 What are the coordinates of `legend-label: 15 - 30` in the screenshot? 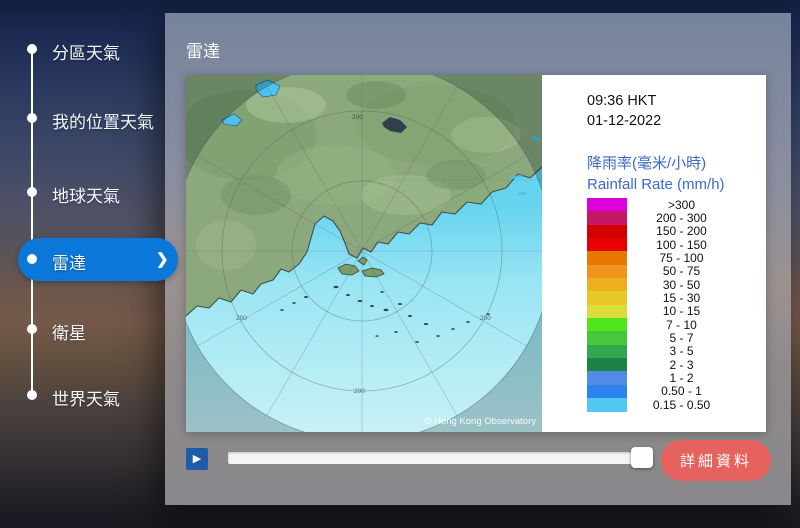 It's located at (681, 298).